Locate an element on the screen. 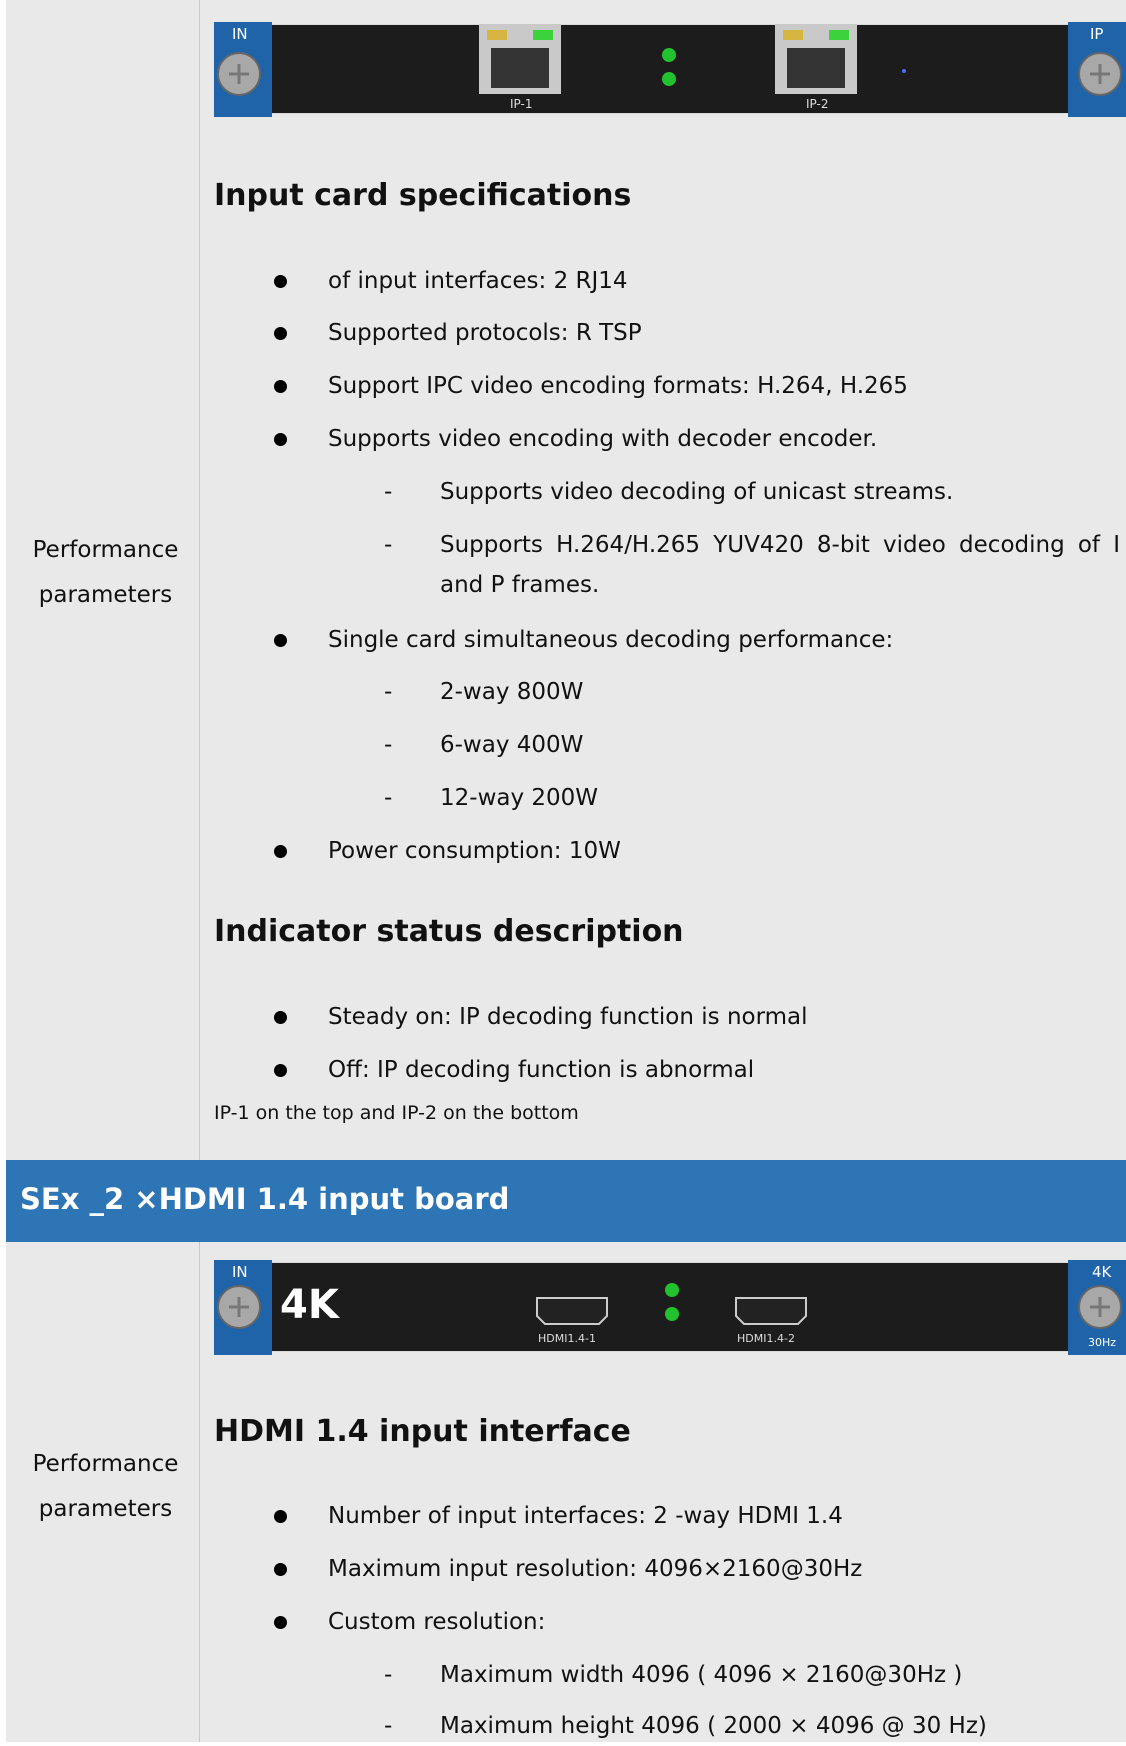  section-header-bar: SEx _2 ×HDMI 1.4 input board is located at coordinates (566, 1201).